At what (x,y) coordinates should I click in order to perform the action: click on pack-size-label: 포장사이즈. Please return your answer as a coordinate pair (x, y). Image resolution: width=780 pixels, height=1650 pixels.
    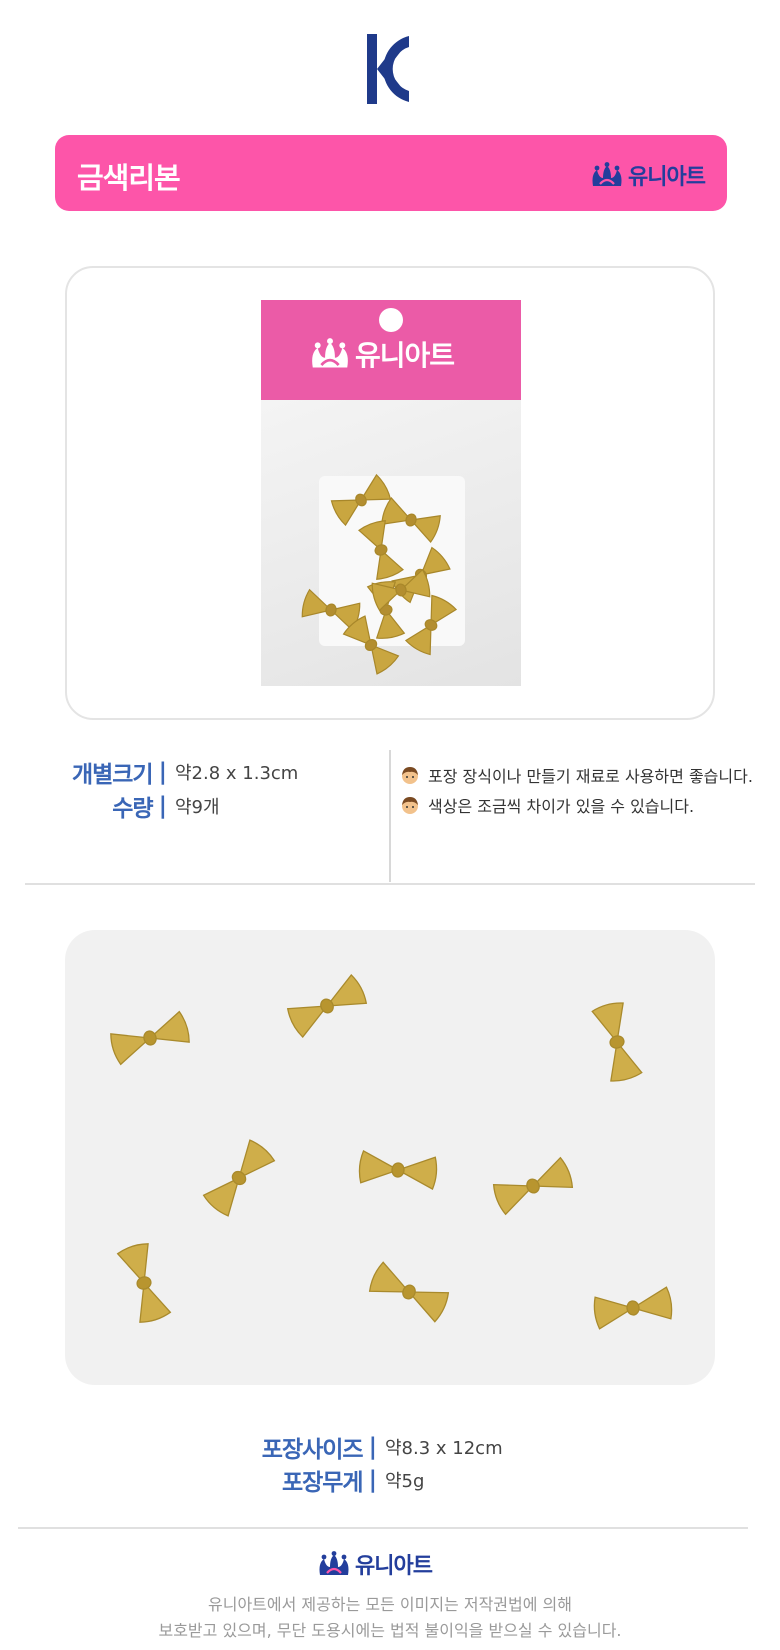
    Looking at the image, I should click on (312, 1450).